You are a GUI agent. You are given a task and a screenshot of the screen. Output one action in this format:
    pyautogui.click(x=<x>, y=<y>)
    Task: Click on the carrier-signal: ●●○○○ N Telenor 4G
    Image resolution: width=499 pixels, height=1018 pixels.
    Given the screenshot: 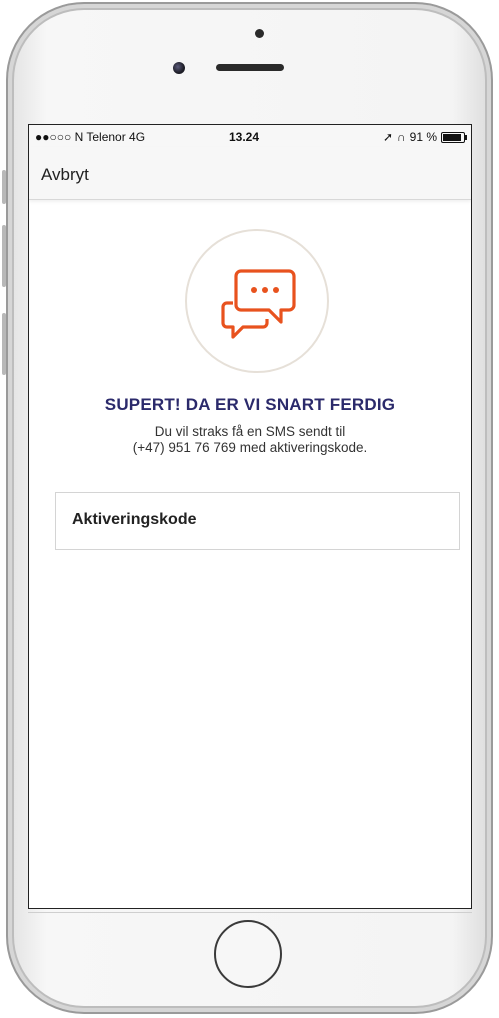 What is the action you would take?
    pyautogui.click(x=90, y=137)
    